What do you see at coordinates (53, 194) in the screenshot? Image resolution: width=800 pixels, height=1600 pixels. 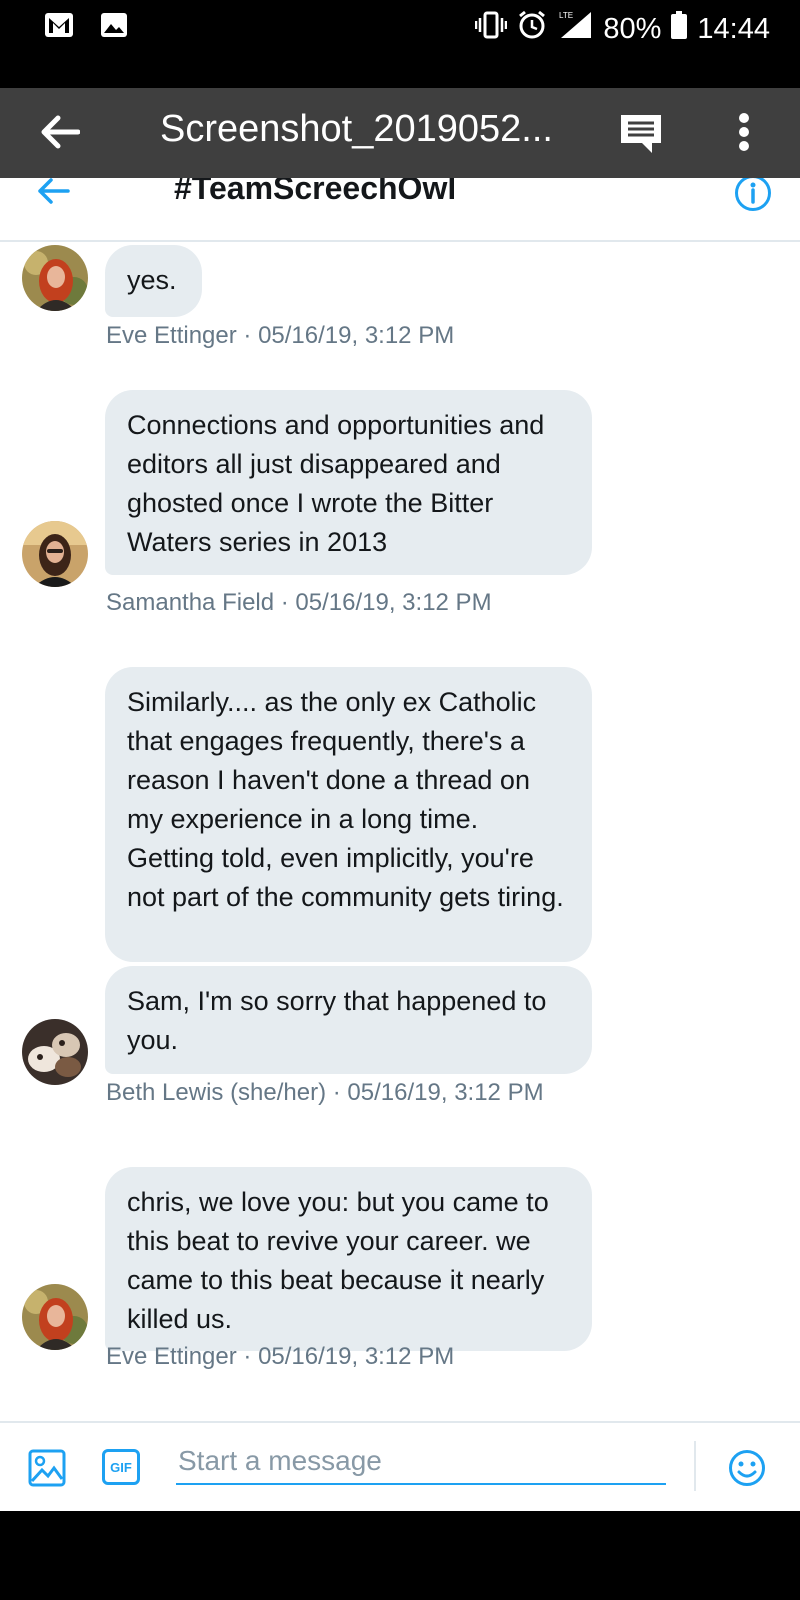 I see `back-icon` at bounding box center [53, 194].